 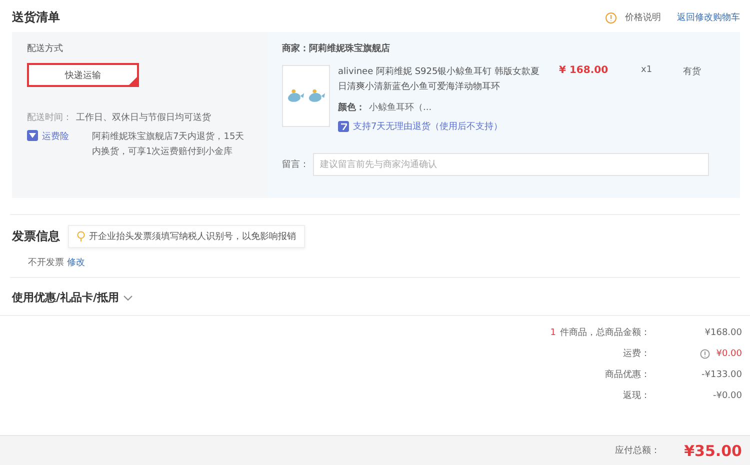 What do you see at coordinates (713, 451) in the screenshot?
I see `total-amount: ¥35.00` at bounding box center [713, 451].